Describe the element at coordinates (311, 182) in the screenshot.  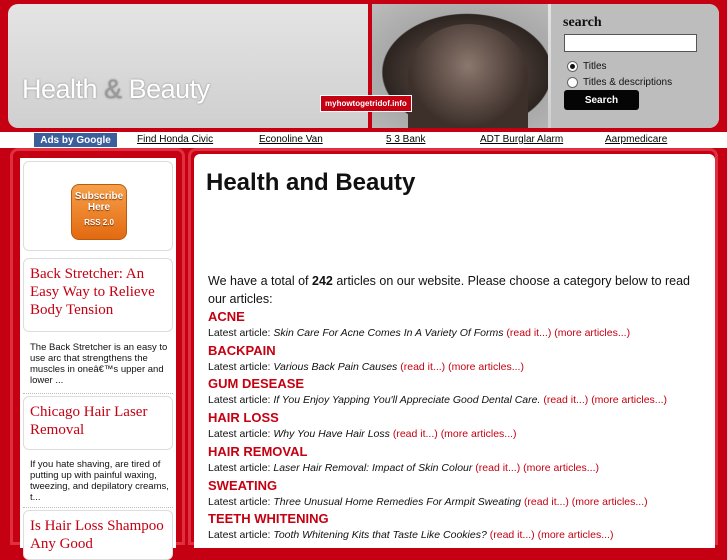
I see `page-title: Health and Beauty` at that location.